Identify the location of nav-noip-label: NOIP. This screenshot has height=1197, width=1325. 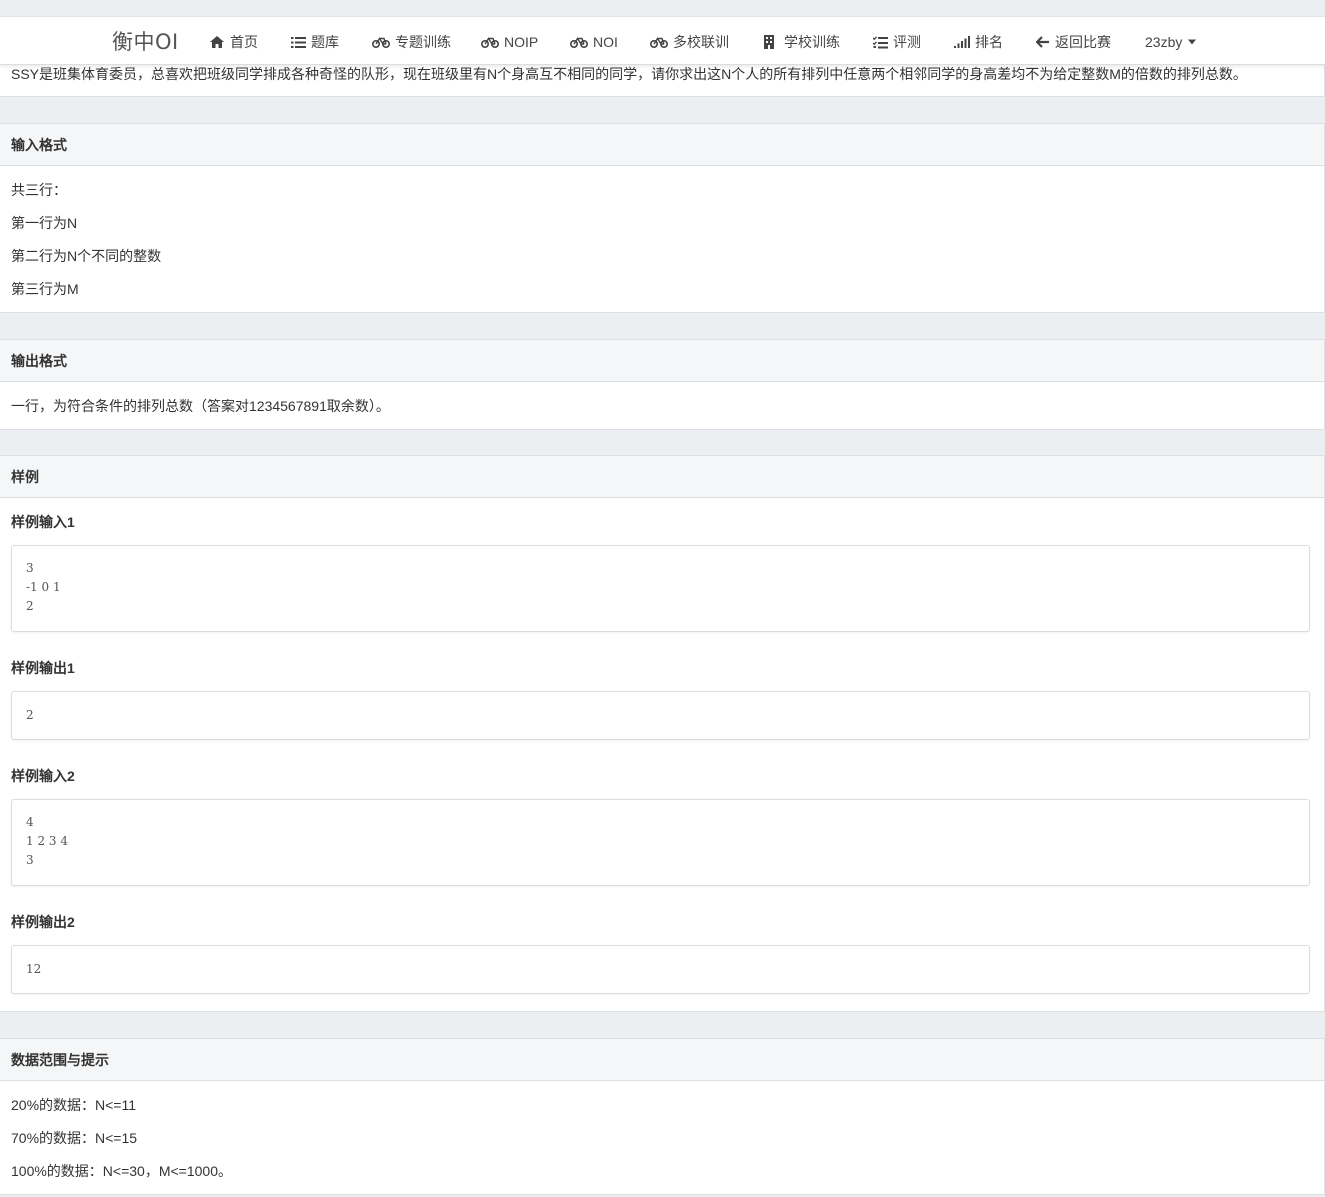
(521, 42).